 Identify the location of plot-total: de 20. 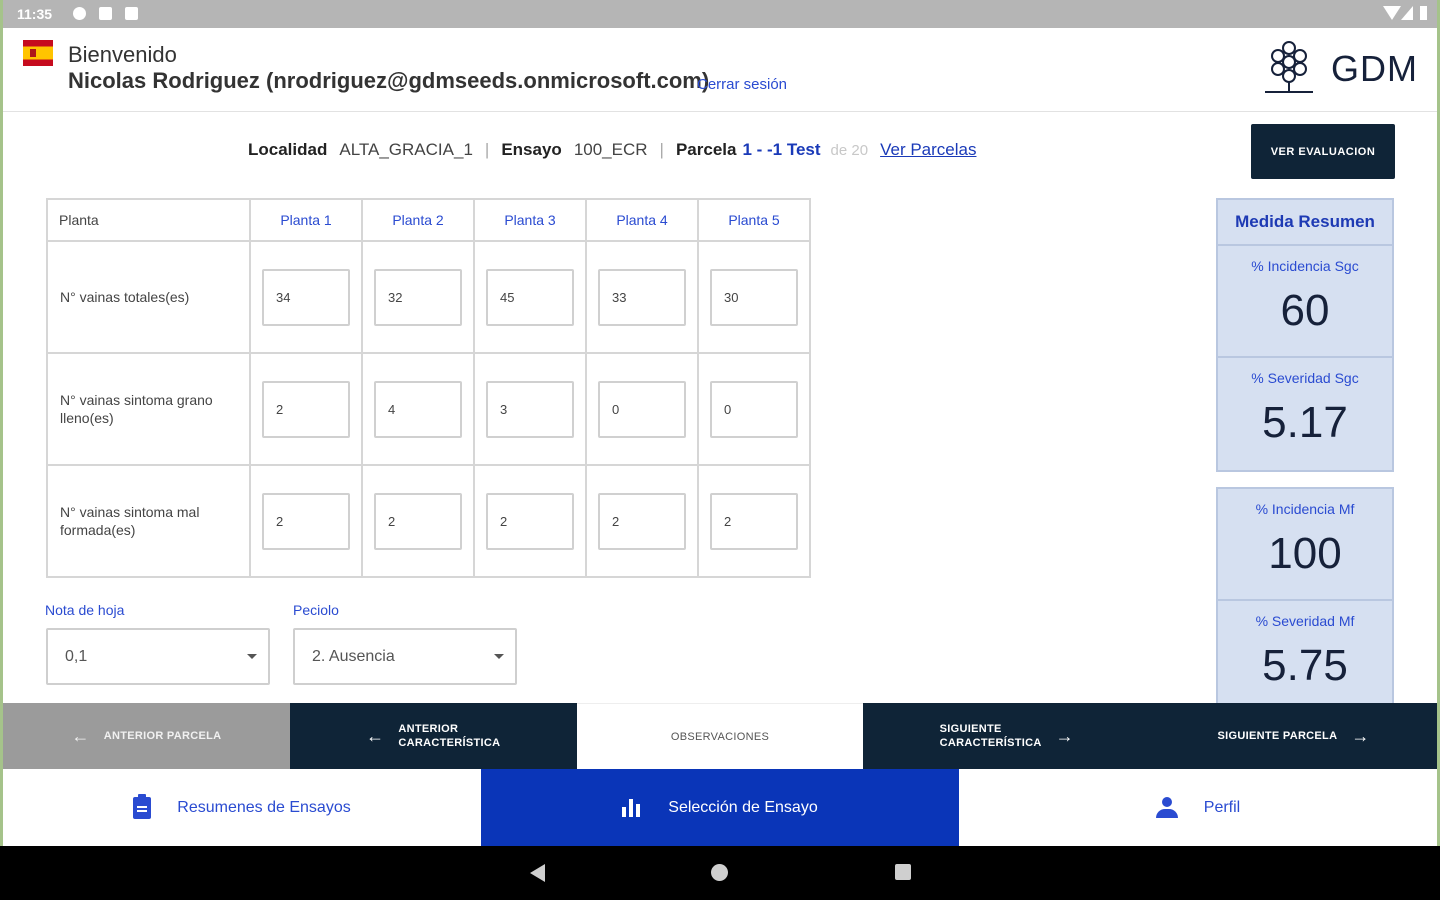
(849, 150).